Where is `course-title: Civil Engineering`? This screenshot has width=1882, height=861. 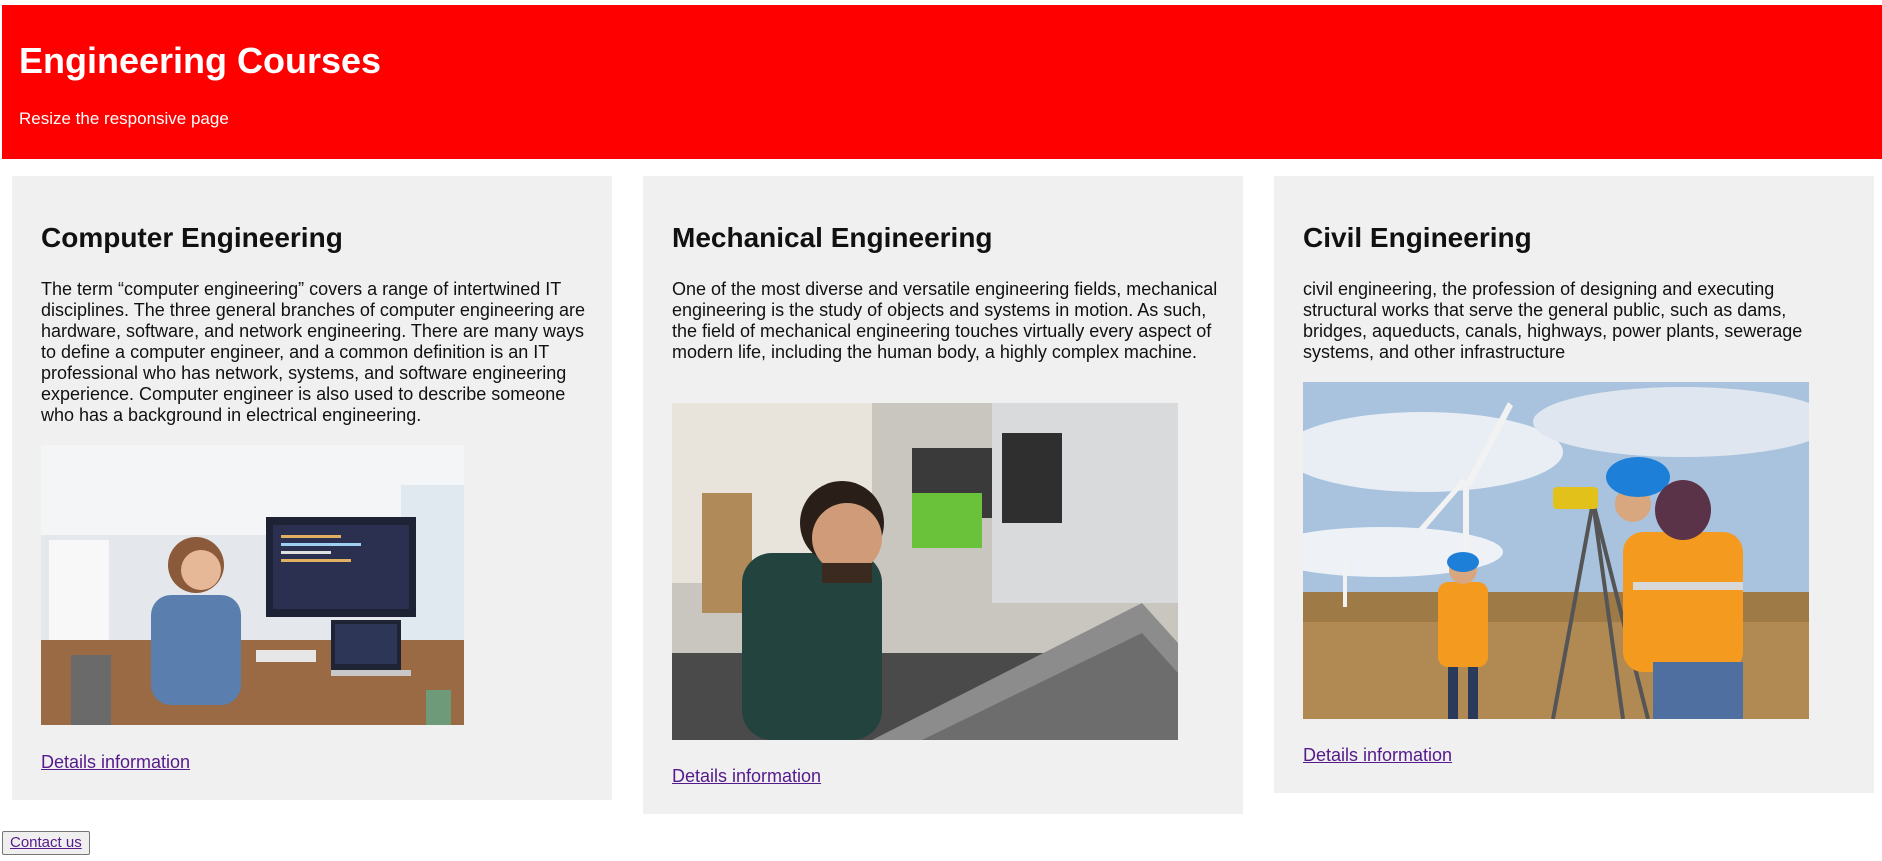
course-title: Civil Engineering is located at coordinates (1417, 237).